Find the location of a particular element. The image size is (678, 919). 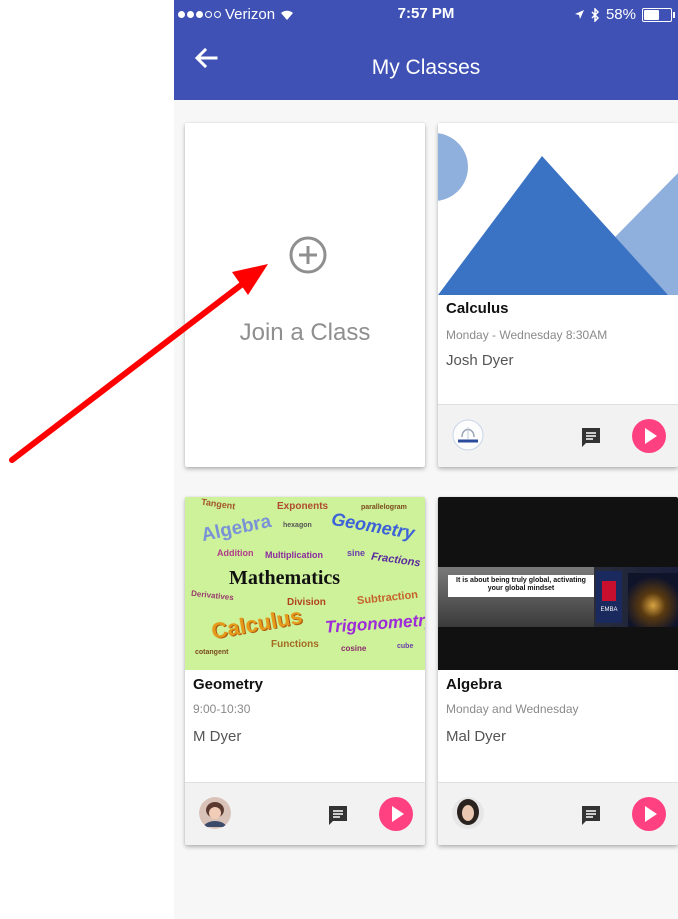

class-teacher: Josh Dyer is located at coordinates (480, 360).